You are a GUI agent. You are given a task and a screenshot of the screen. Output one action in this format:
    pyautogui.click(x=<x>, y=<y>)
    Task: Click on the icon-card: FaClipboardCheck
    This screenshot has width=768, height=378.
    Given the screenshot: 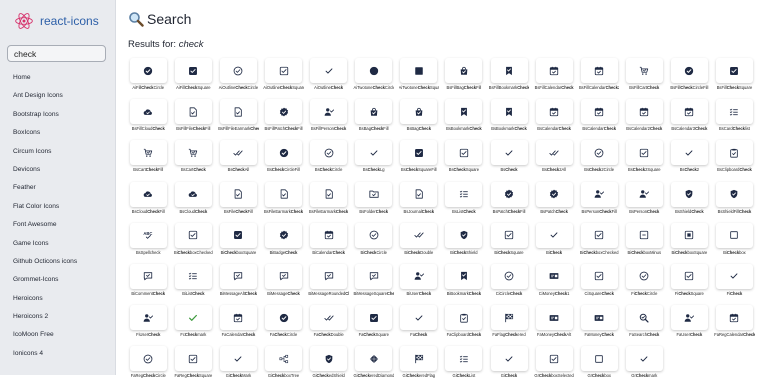 What is the action you would take?
    pyautogui.click(x=464, y=321)
    